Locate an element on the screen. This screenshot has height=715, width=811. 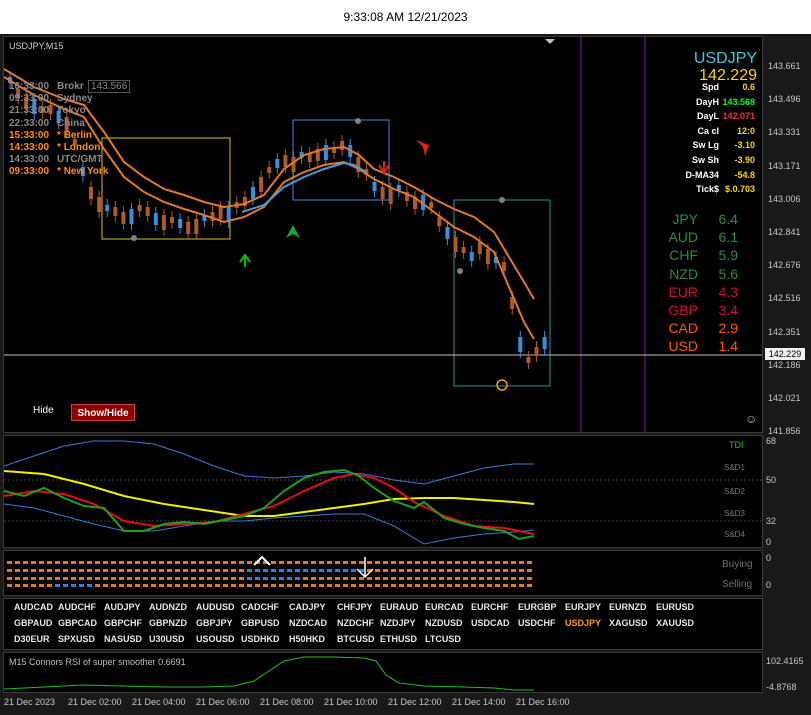
price-axis-label: 141.856 is located at coordinates (784, 431).